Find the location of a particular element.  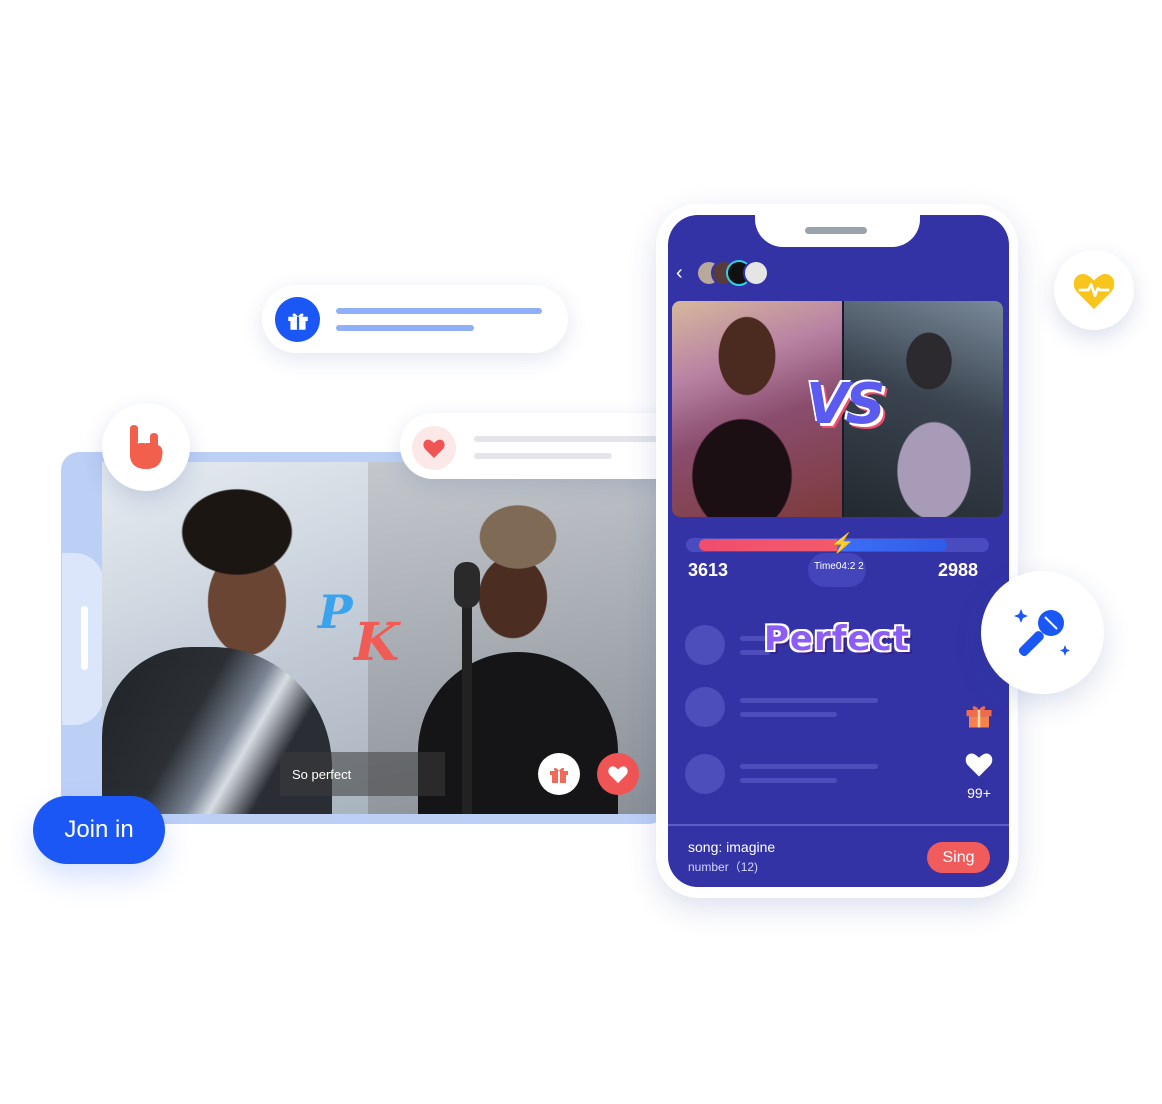

phone-divider is located at coordinates (838, 825).